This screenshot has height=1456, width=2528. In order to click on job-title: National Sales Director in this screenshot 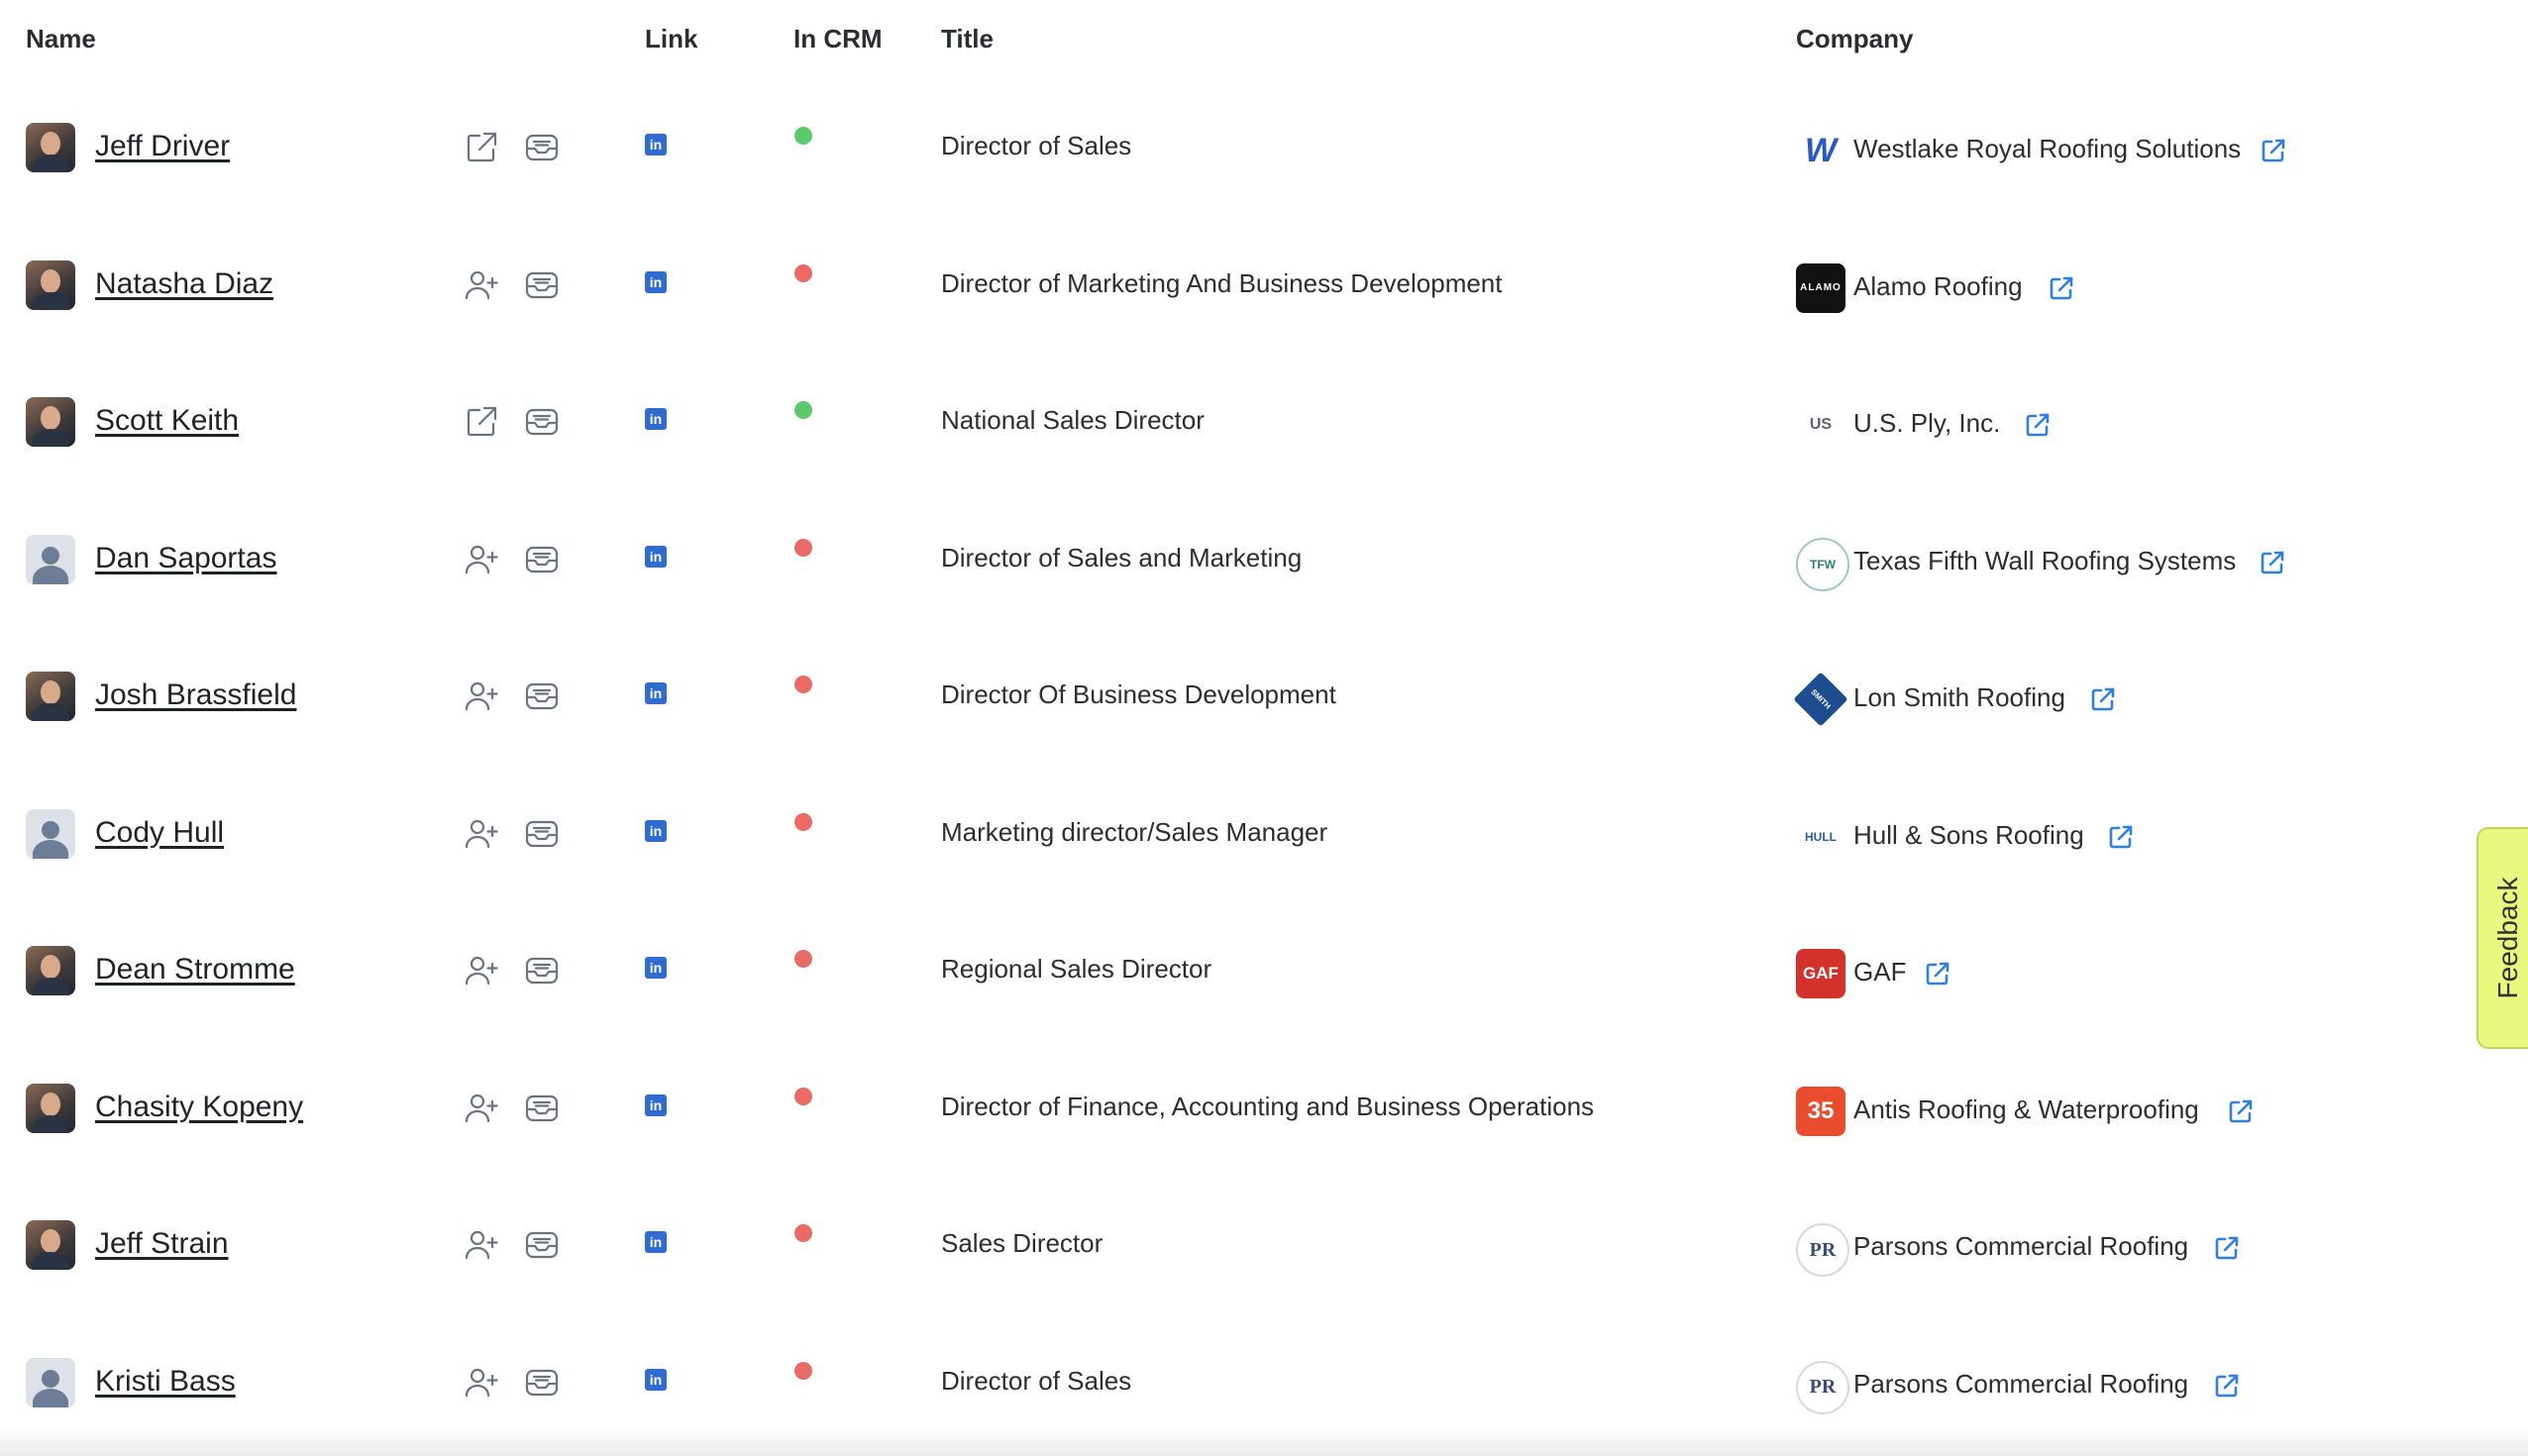, I will do `click(1073, 420)`.